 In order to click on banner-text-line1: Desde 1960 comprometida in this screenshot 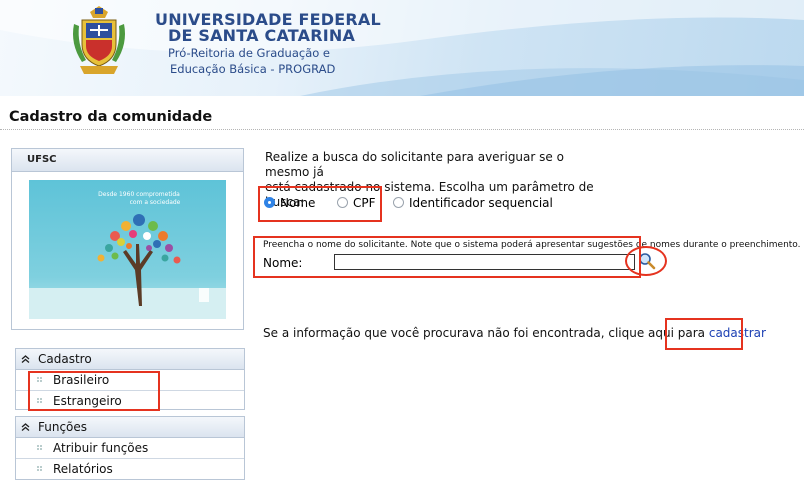, I will do `click(139, 194)`.